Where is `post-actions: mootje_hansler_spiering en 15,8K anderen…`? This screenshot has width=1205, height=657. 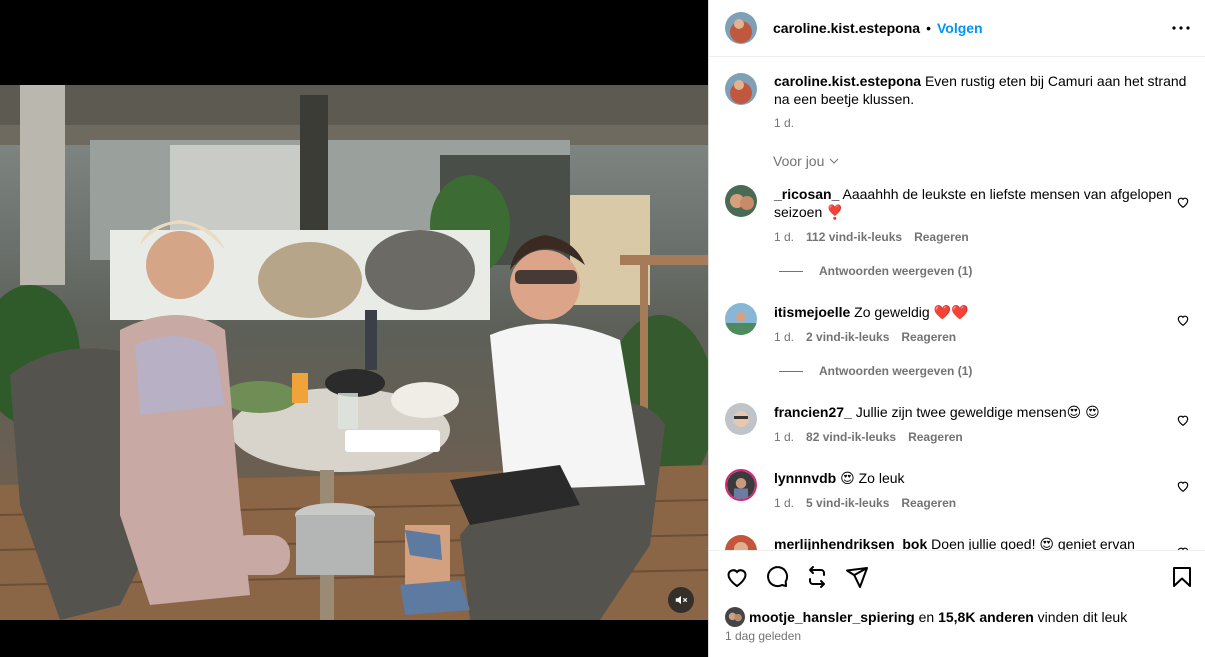
post-actions: mootje_hansler_spiering en 15,8K anderen… is located at coordinates (957, 603).